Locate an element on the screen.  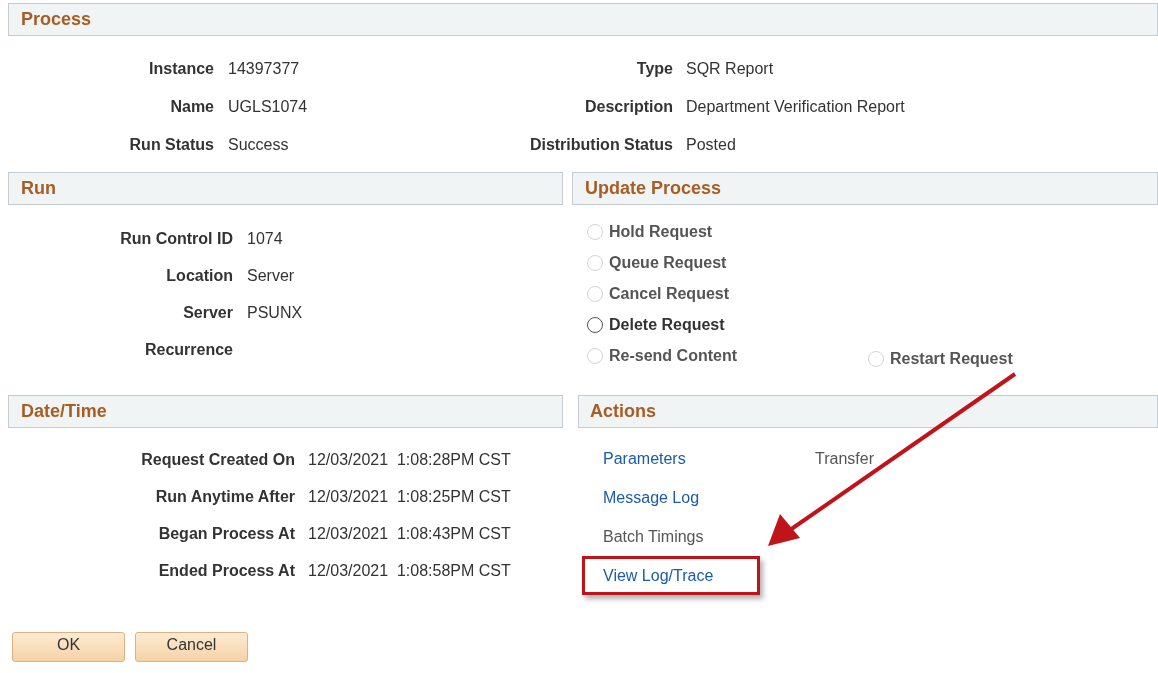
field-label: Run Status is located at coordinates (171, 145).